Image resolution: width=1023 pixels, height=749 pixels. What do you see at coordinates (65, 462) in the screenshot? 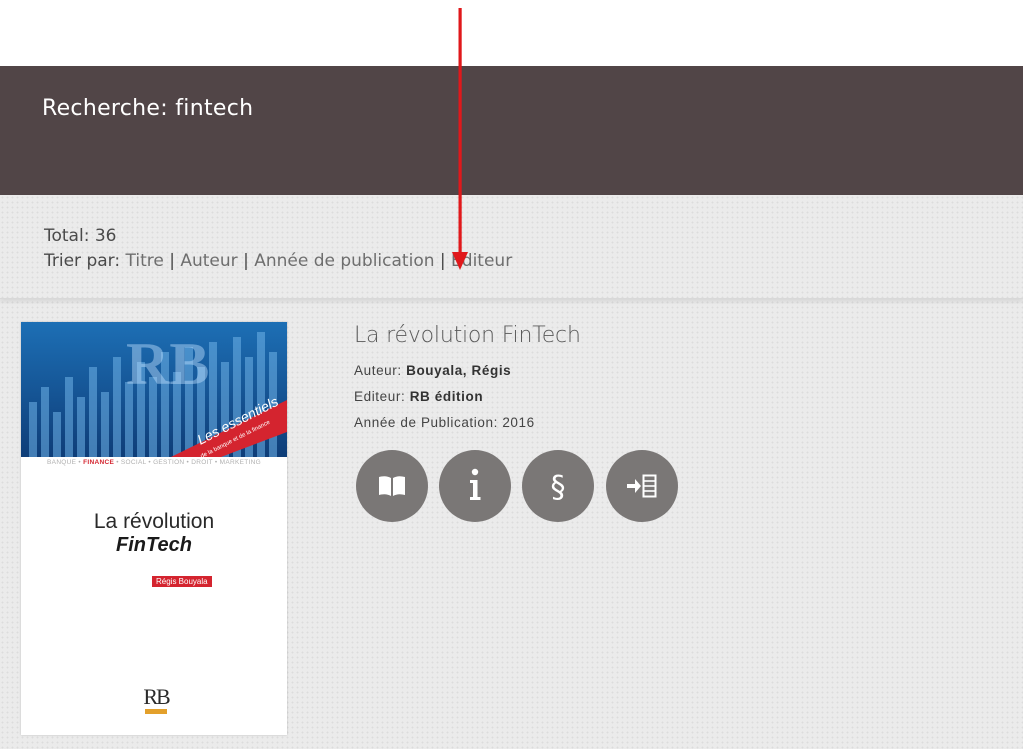
I see `cover-topic-prefix: BANQUE •` at bounding box center [65, 462].